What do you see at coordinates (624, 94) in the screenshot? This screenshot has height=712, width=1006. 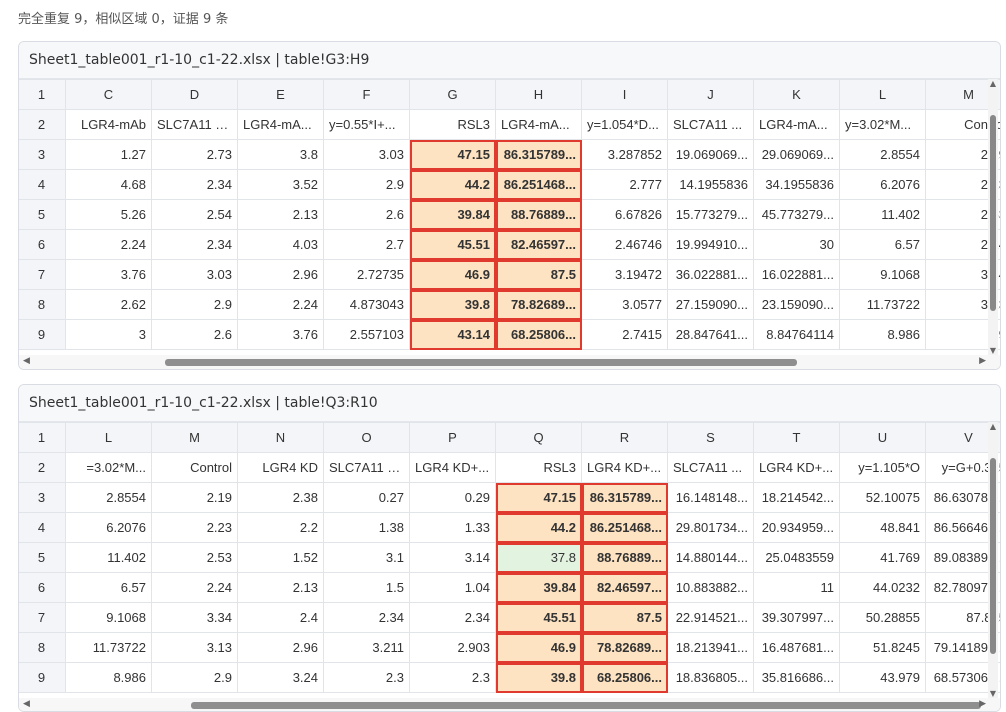 I see `column-header: I` at bounding box center [624, 94].